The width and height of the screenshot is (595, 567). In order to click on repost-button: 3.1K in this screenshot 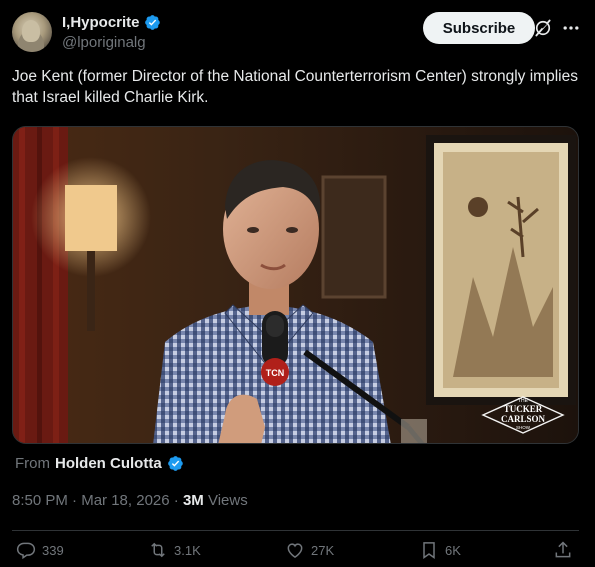, I will do `click(174, 550)`.